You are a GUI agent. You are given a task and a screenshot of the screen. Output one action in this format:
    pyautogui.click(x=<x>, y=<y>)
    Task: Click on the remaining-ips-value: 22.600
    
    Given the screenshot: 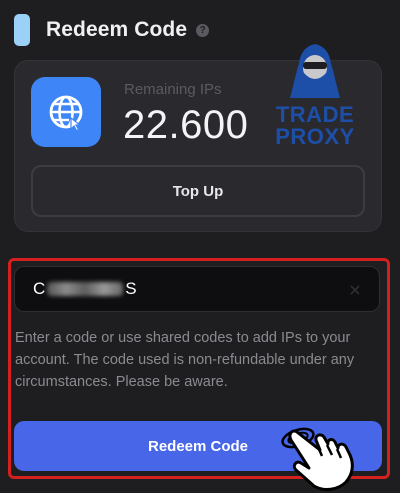 What is the action you would take?
    pyautogui.click(x=186, y=125)
    